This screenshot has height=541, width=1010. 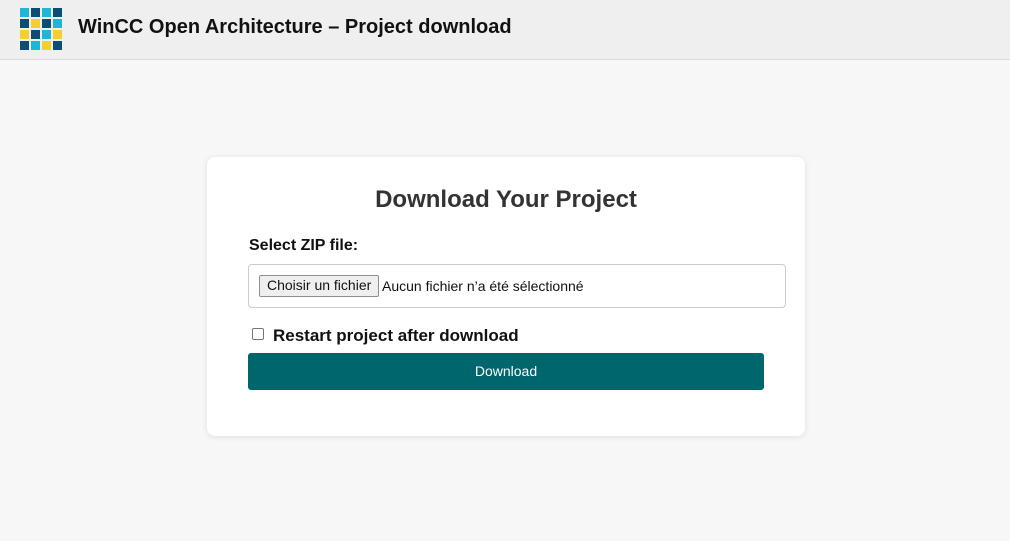 I want to click on wincc-logo-icon, so click(x=41, y=29).